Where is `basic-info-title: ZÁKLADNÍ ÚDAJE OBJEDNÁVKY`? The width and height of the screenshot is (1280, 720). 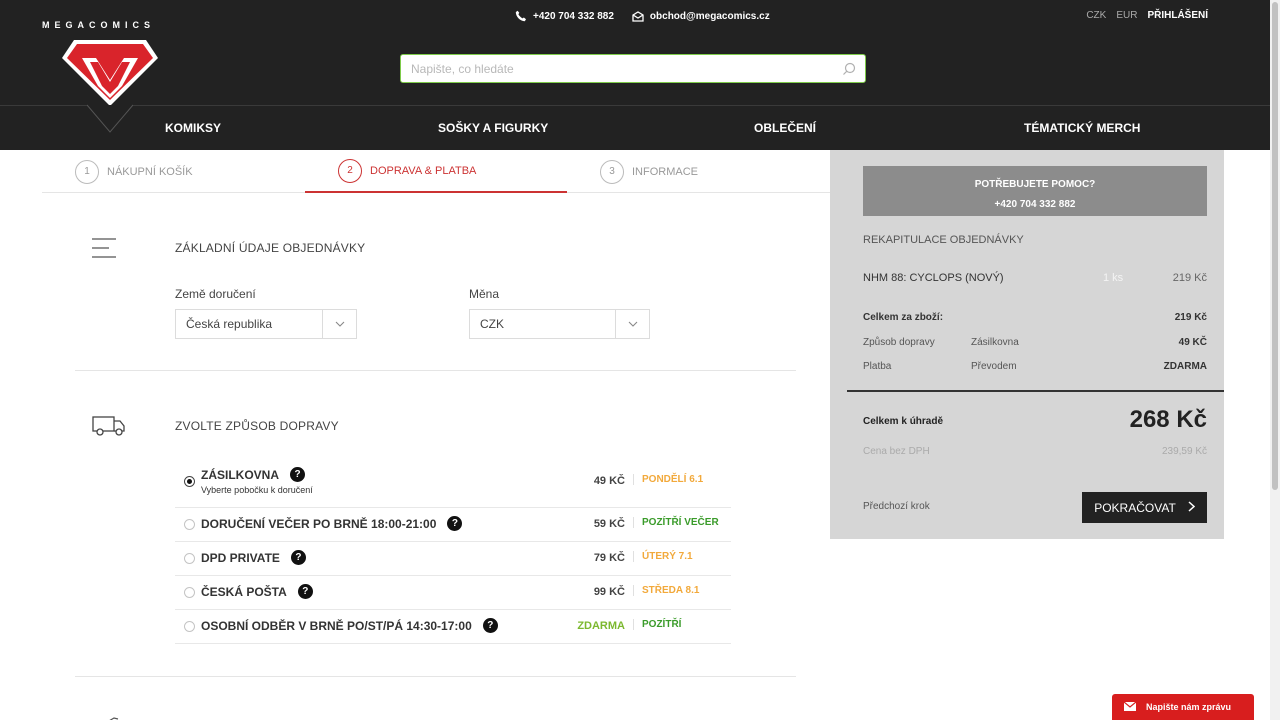 basic-info-title: ZÁKLADNÍ ÚDAJE OBJEDNÁVKY is located at coordinates (270, 248).